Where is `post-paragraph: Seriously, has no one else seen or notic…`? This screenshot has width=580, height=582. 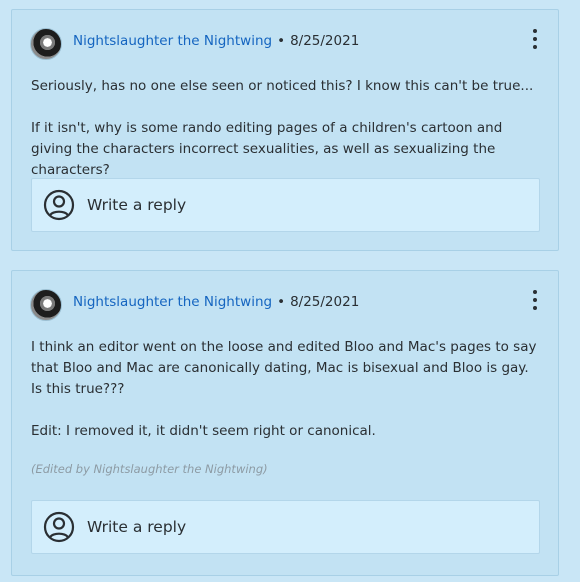
post-paragraph: Seriously, has no one else seen or notic… is located at coordinates (282, 86).